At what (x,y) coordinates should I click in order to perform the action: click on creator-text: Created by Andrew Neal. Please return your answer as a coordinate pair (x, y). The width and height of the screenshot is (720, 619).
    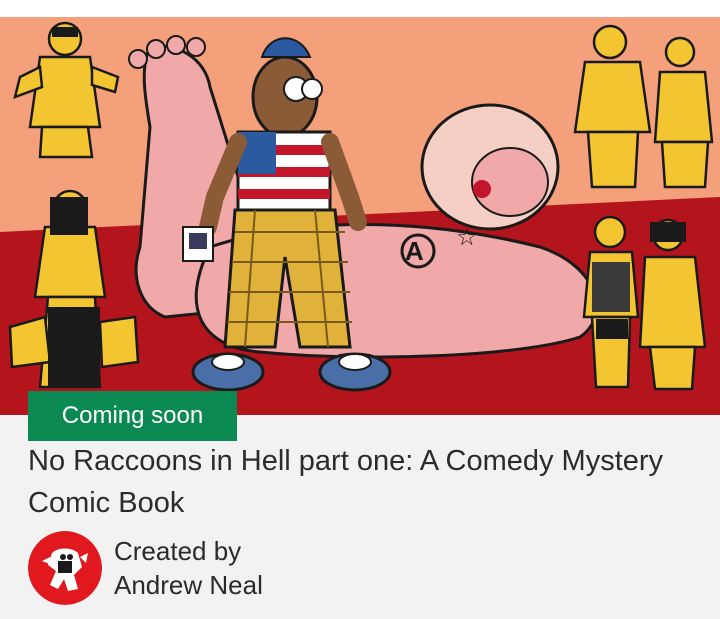
    Looking at the image, I should click on (188, 568).